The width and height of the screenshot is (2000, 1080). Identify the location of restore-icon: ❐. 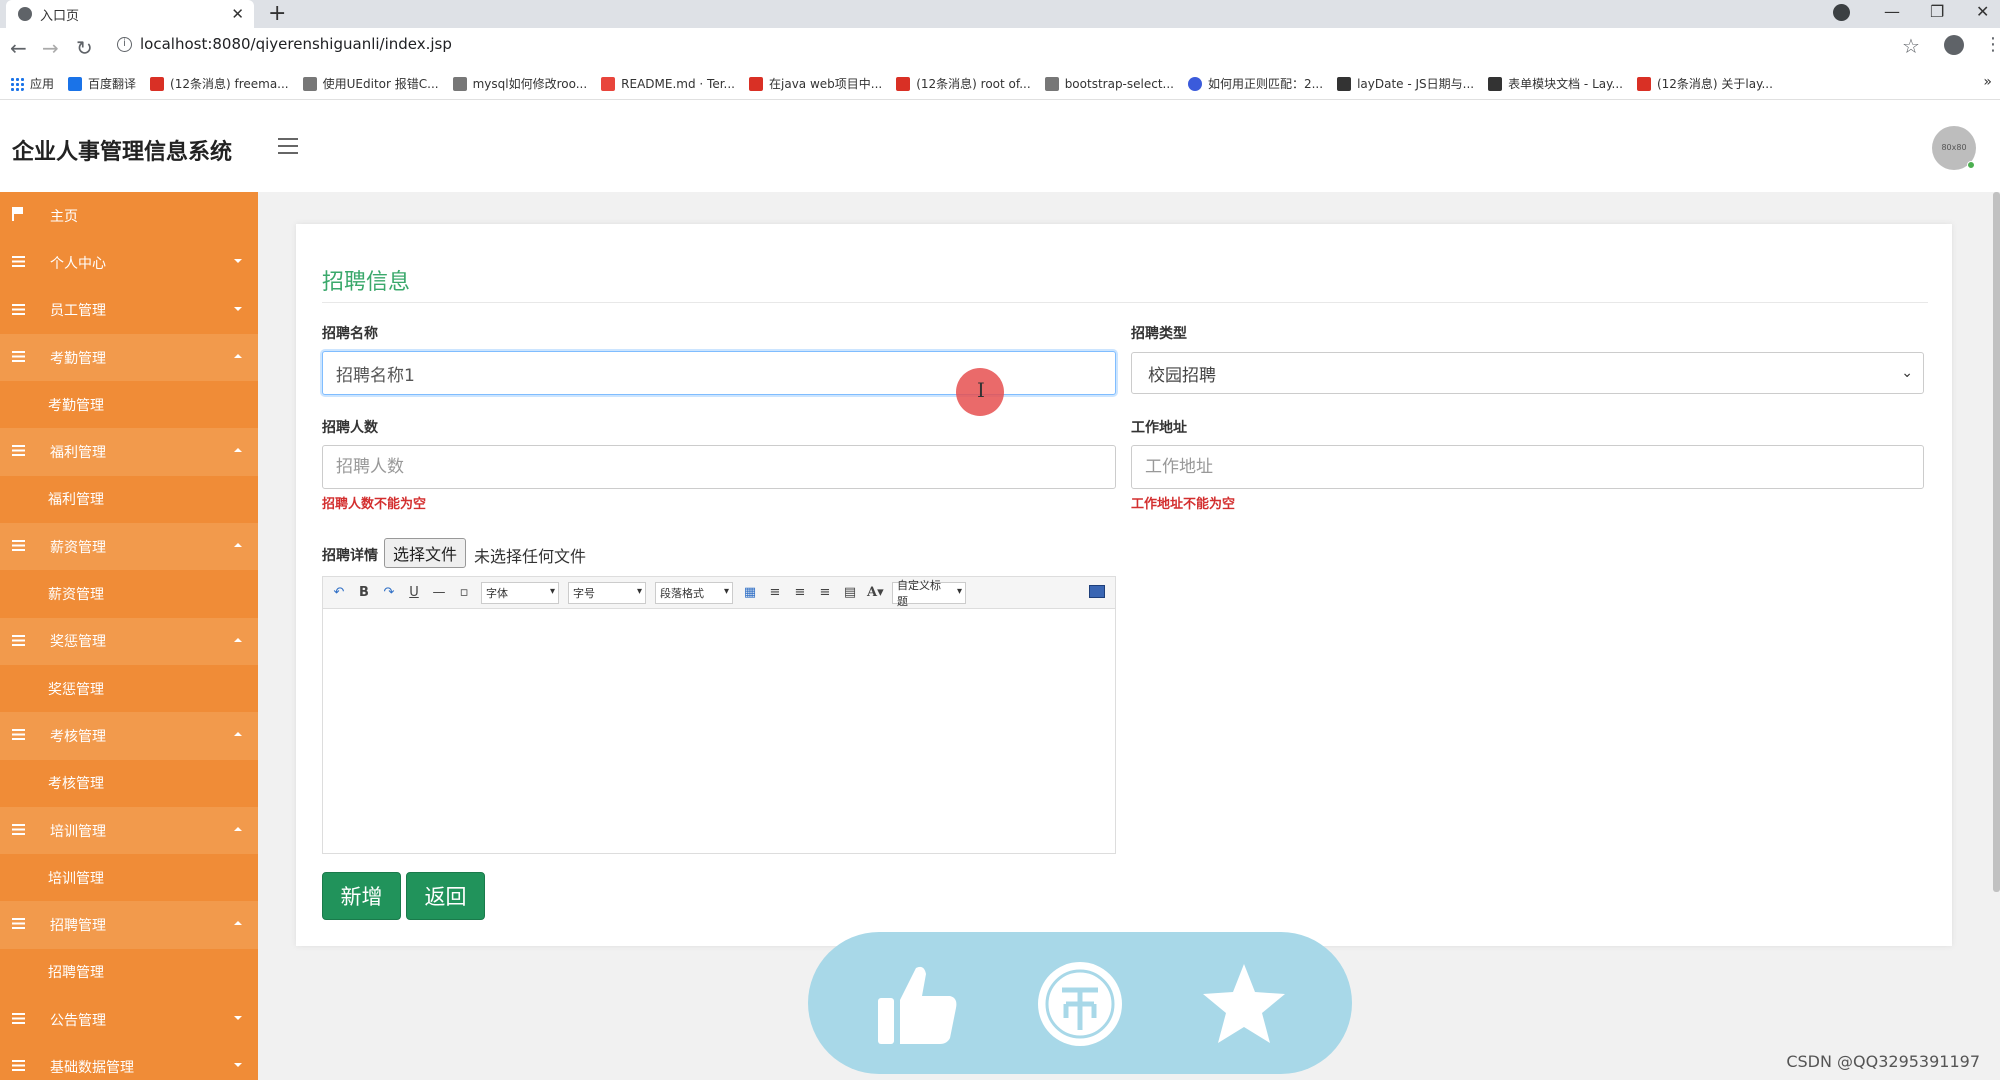
(1937, 11).